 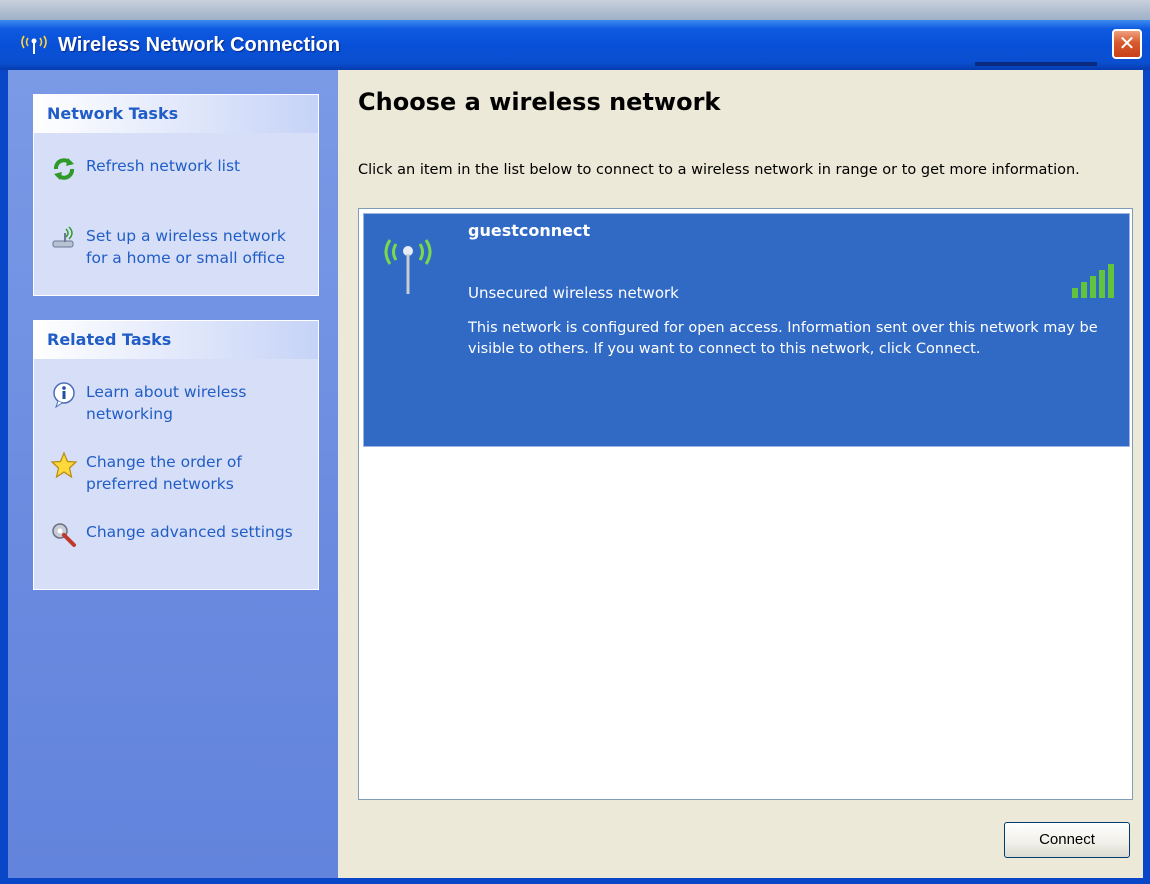 What do you see at coordinates (163, 166) in the screenshot?
I see `refresh-network-list-label: Refresh network list` at bounding box center [163, 166].